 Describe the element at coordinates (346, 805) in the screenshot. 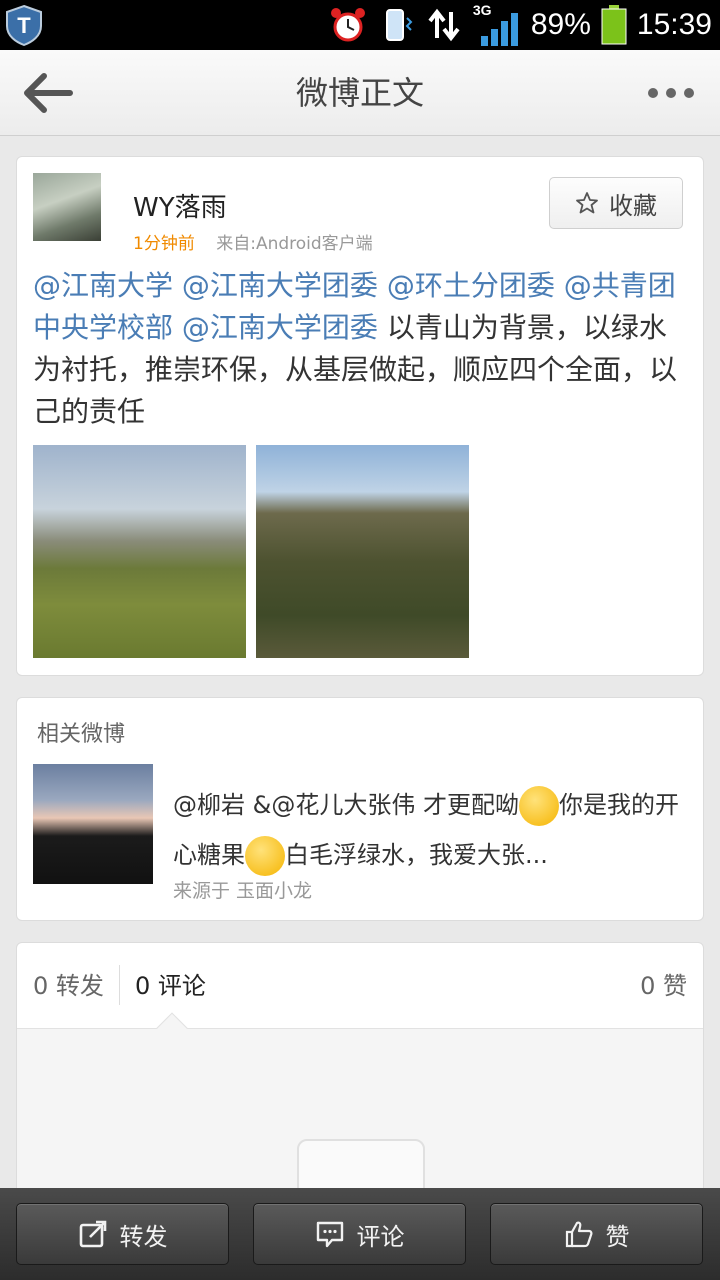

I see `related-text-part: @柳岩 &@花儿大张伟 才更配呦` at that location.